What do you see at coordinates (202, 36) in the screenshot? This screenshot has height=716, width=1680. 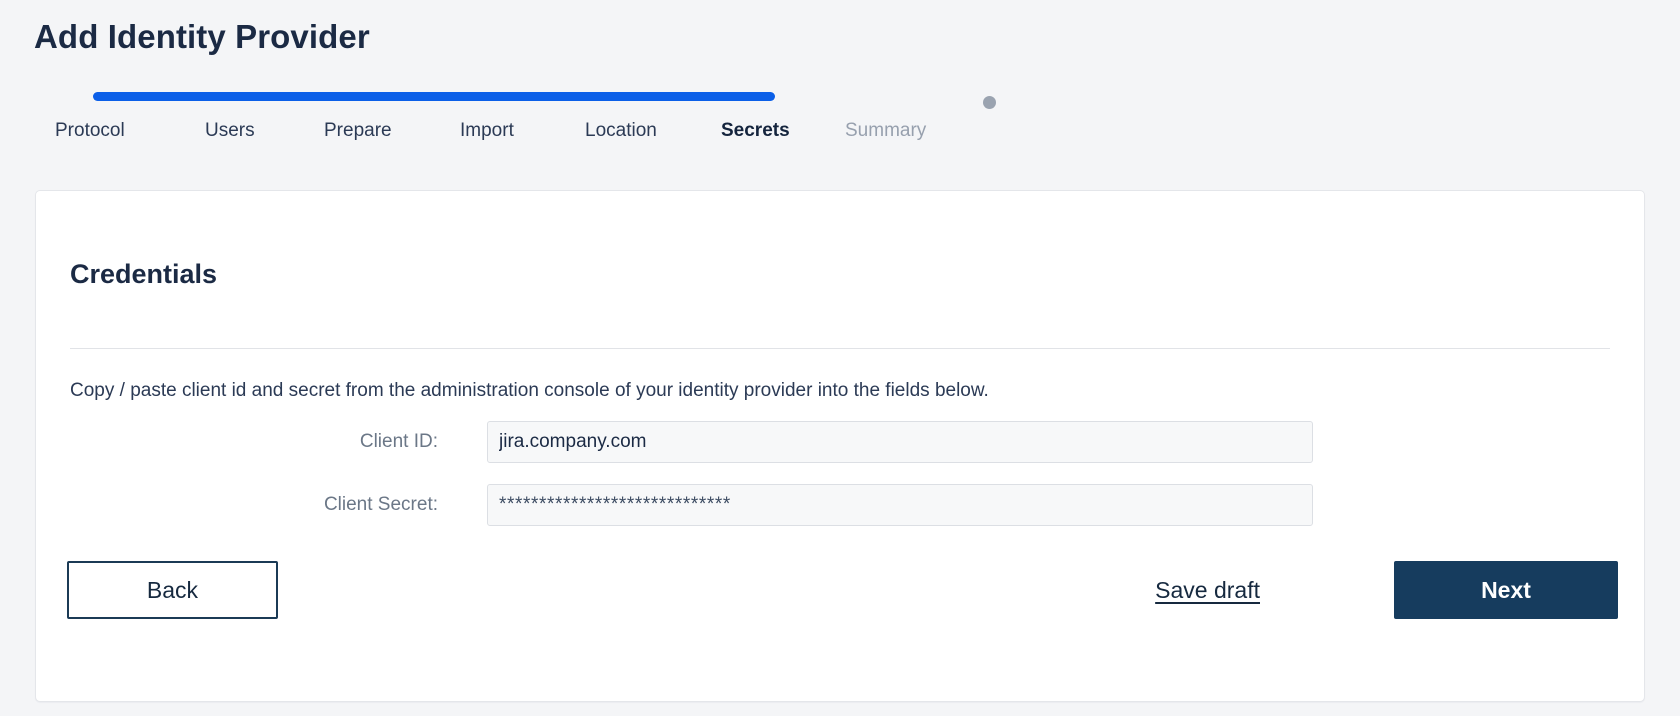 I see `page-title: Add Identity Provider` at bounding box center [202, 36].